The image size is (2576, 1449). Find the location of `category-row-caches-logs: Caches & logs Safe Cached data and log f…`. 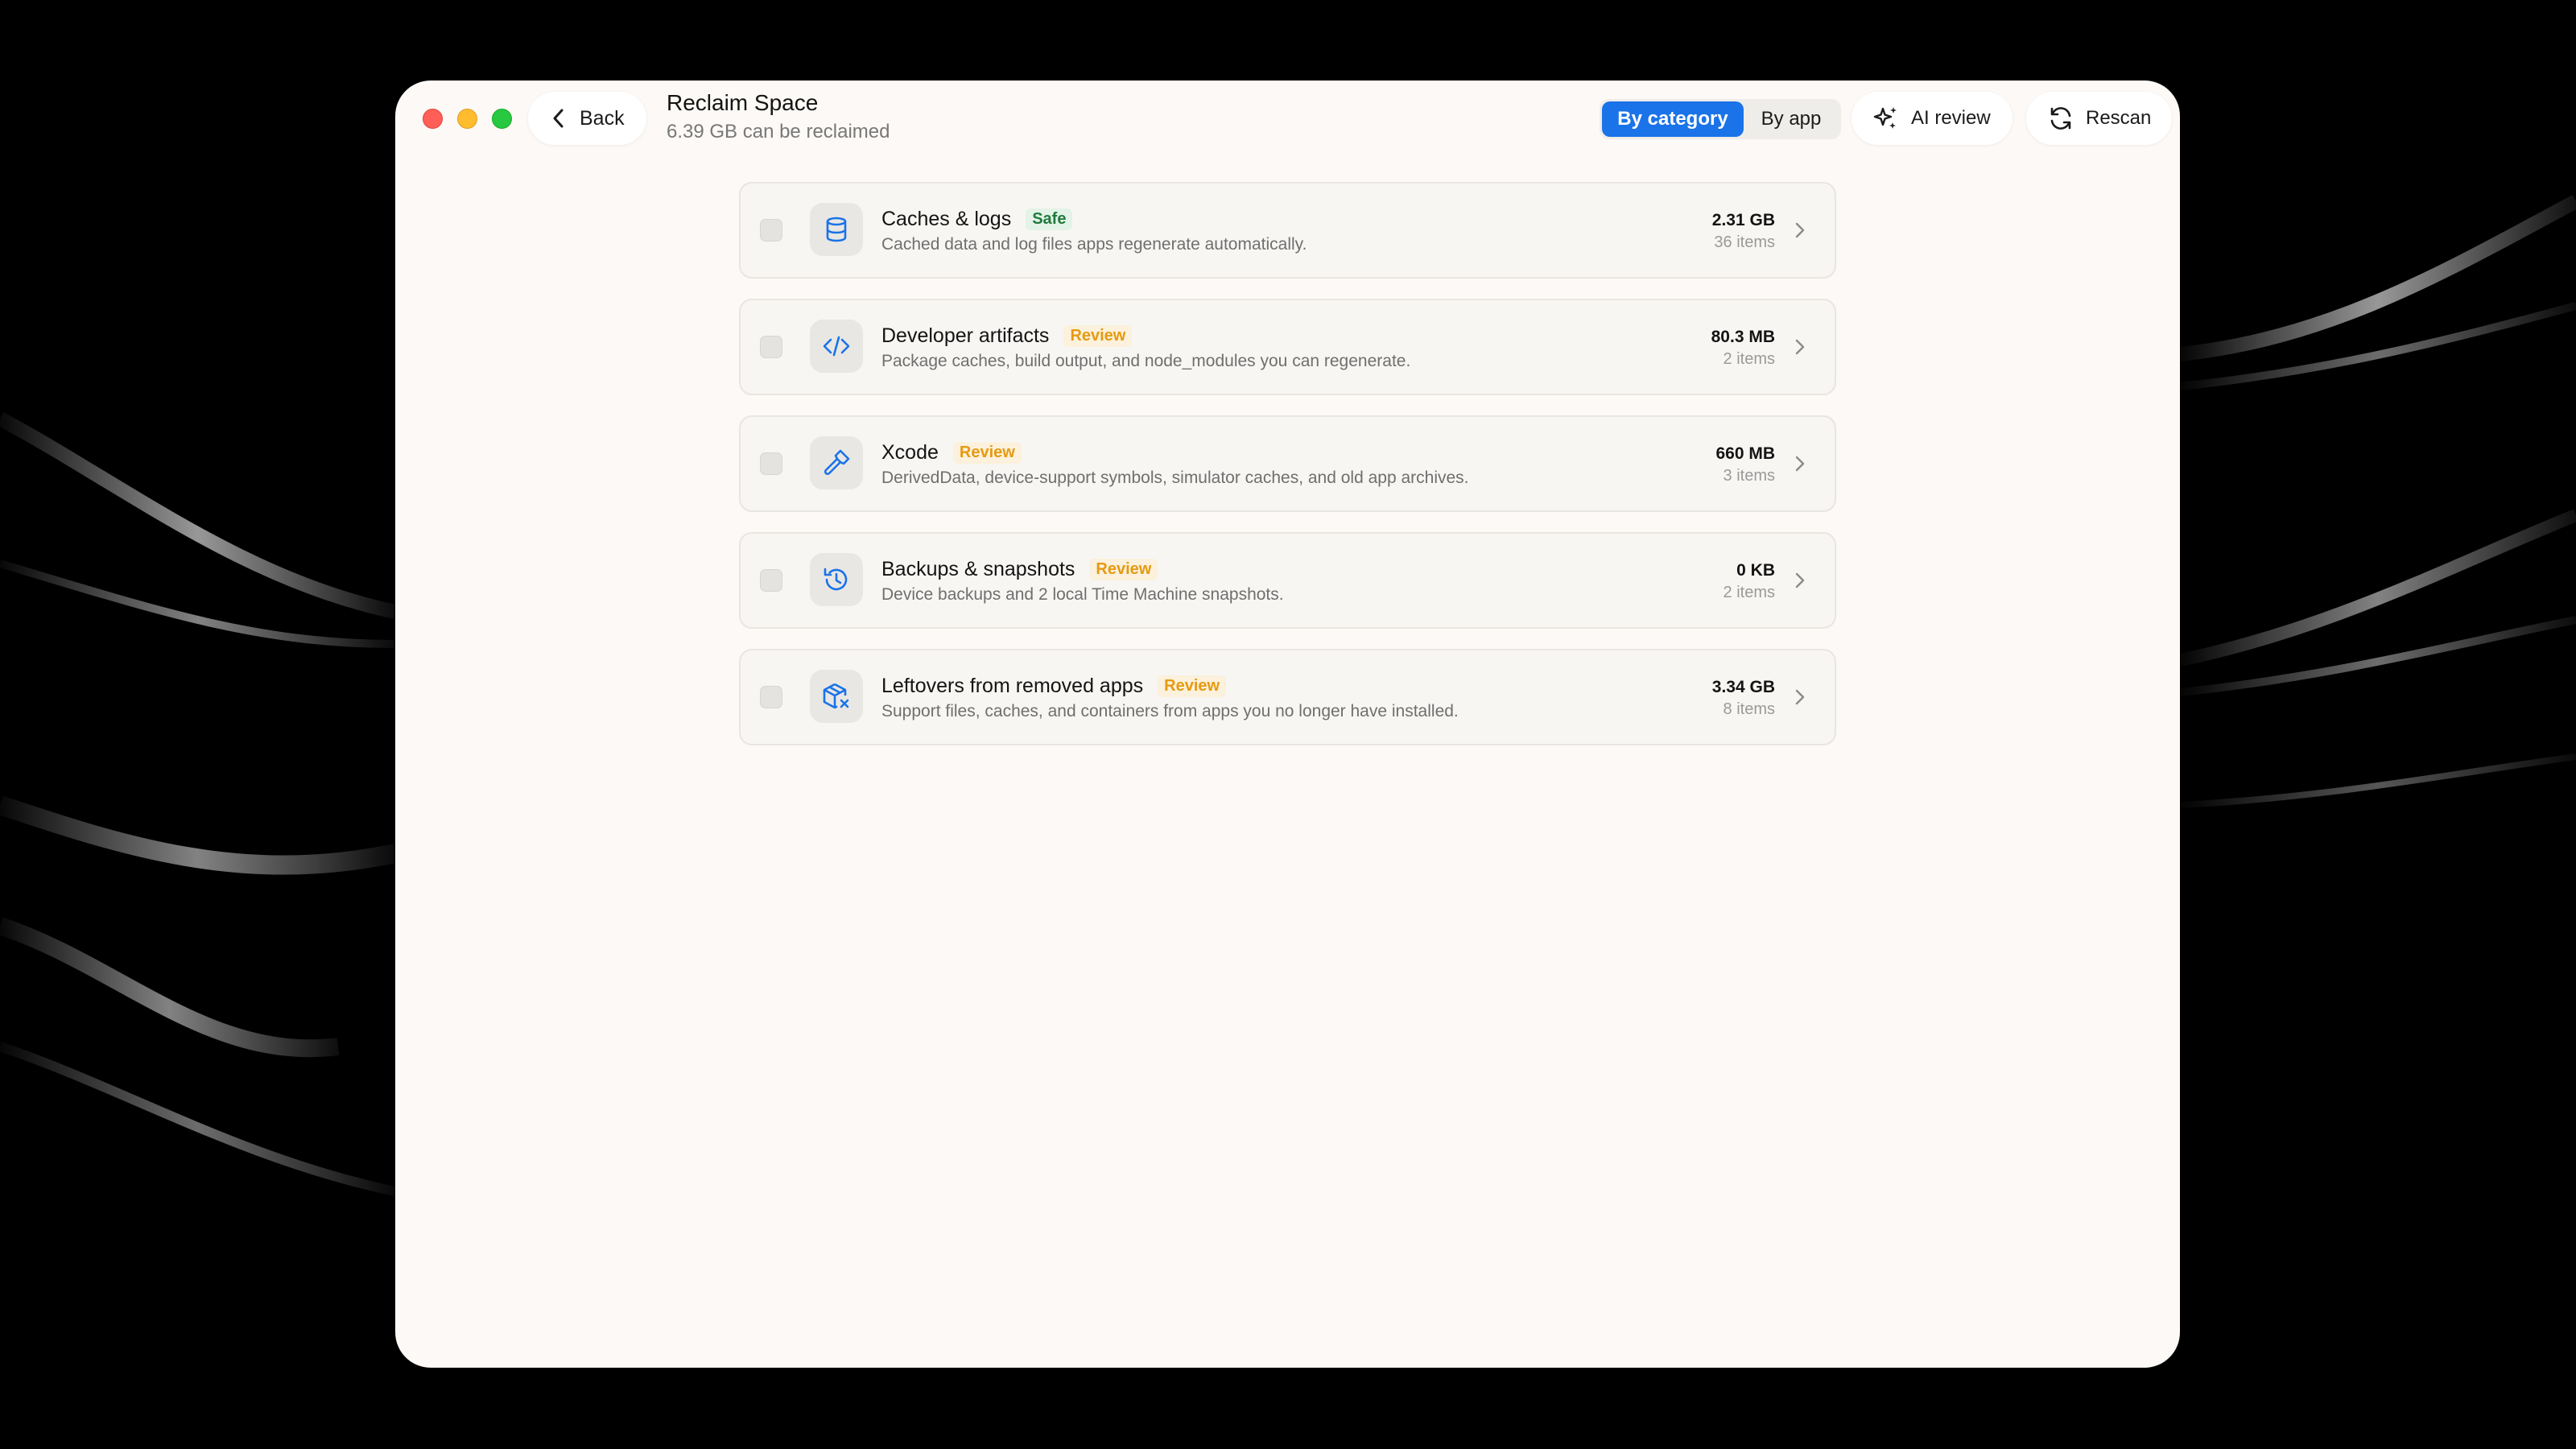

category-row-caches-logs: Caches & logs Safe Cached data and log f… is located at coordinates (1287, 231).